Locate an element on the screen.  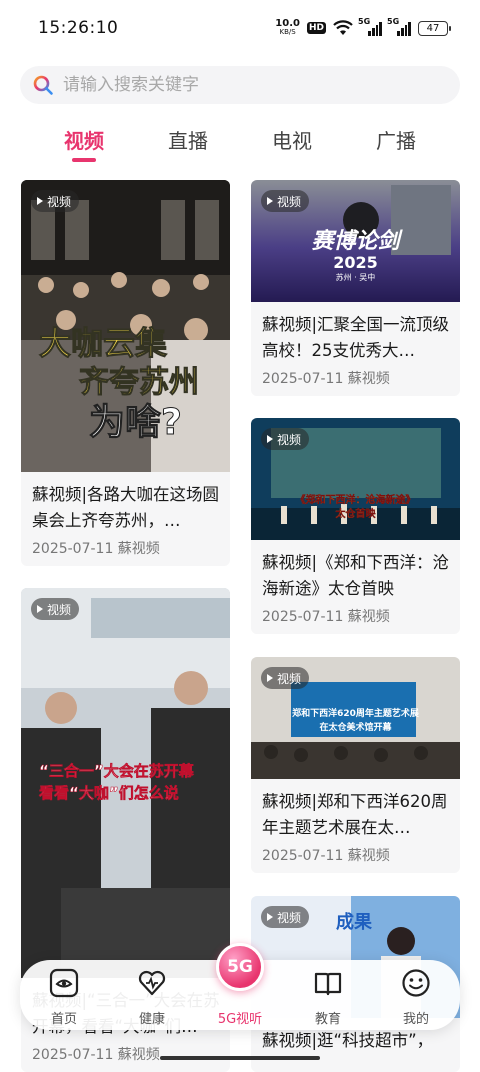
video-title: 蘇视频|《郑和下西洋：沧海新途》太仓首映 is located at coordinates (356, 575).